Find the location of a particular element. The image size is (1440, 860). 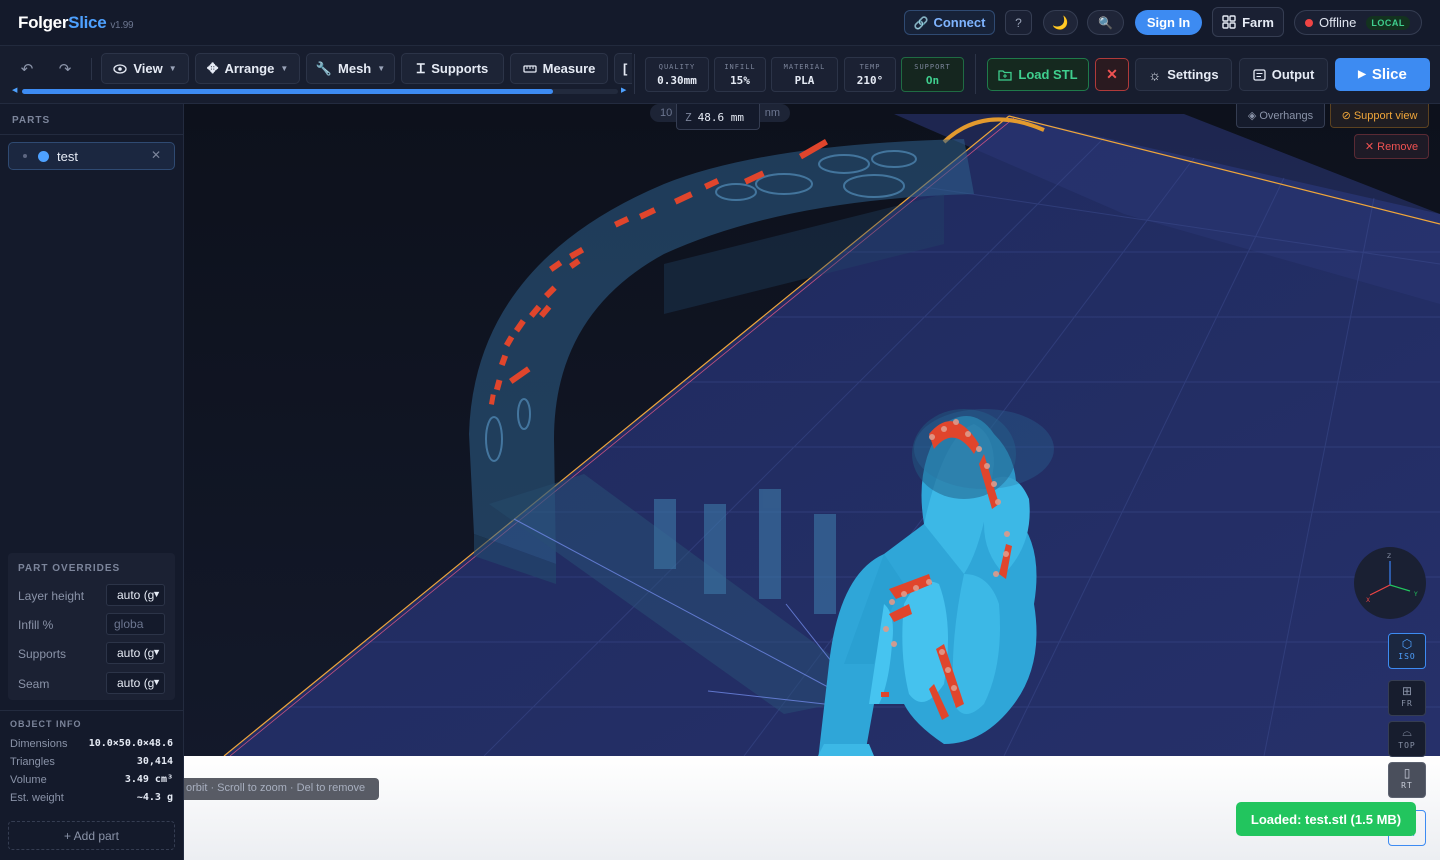

local-badge: LOCAL is located at coordinates (1388, 22).